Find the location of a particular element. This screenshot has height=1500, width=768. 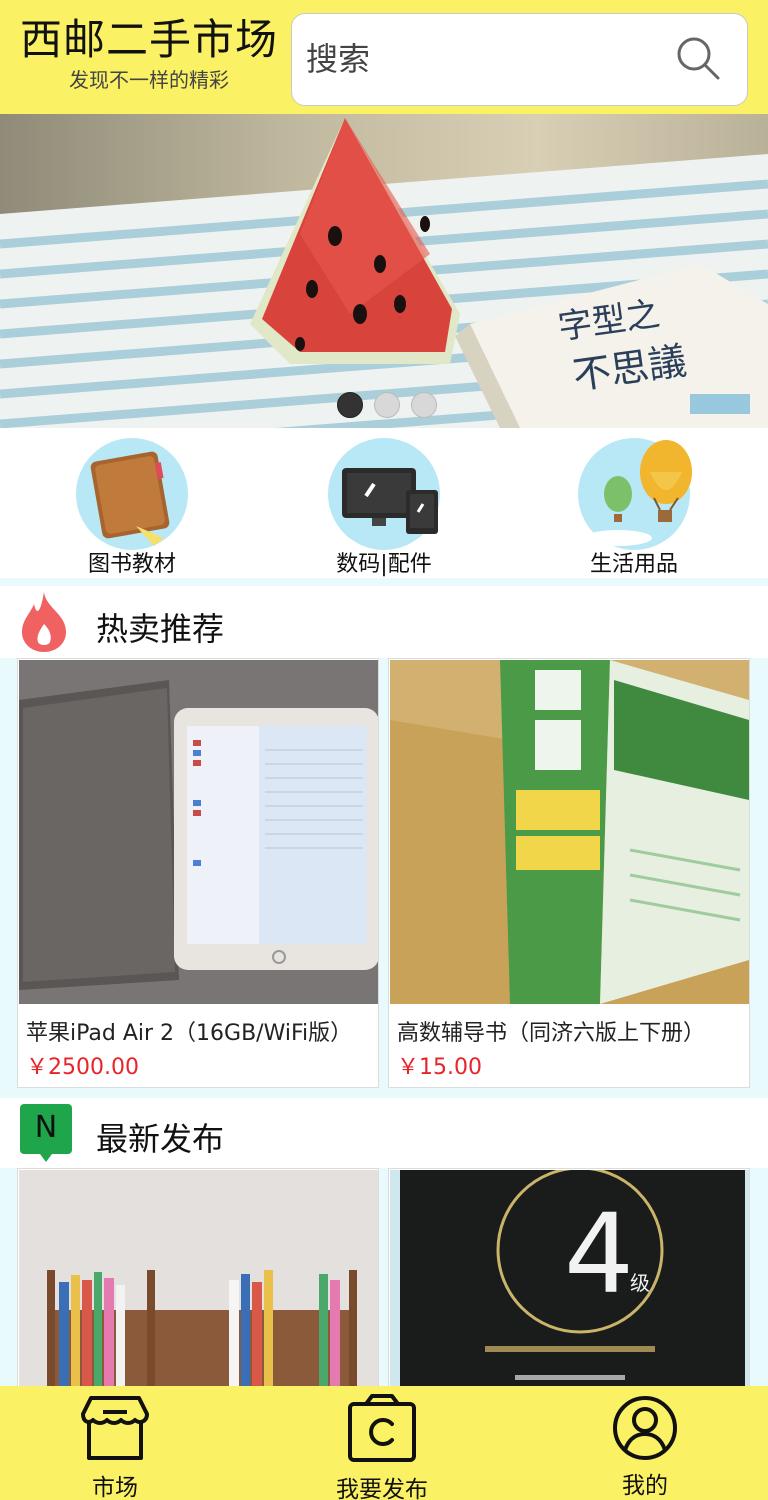

category-label: 图书教材 is located at coordinates (131, 564).